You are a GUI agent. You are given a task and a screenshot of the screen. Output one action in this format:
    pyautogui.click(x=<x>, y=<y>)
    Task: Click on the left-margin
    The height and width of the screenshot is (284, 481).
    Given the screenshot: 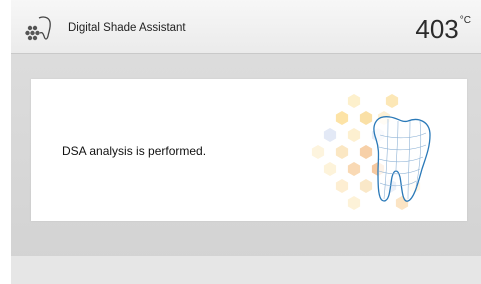 What is the action you would take?
    pyautogui.click(x=5, y=142)
    